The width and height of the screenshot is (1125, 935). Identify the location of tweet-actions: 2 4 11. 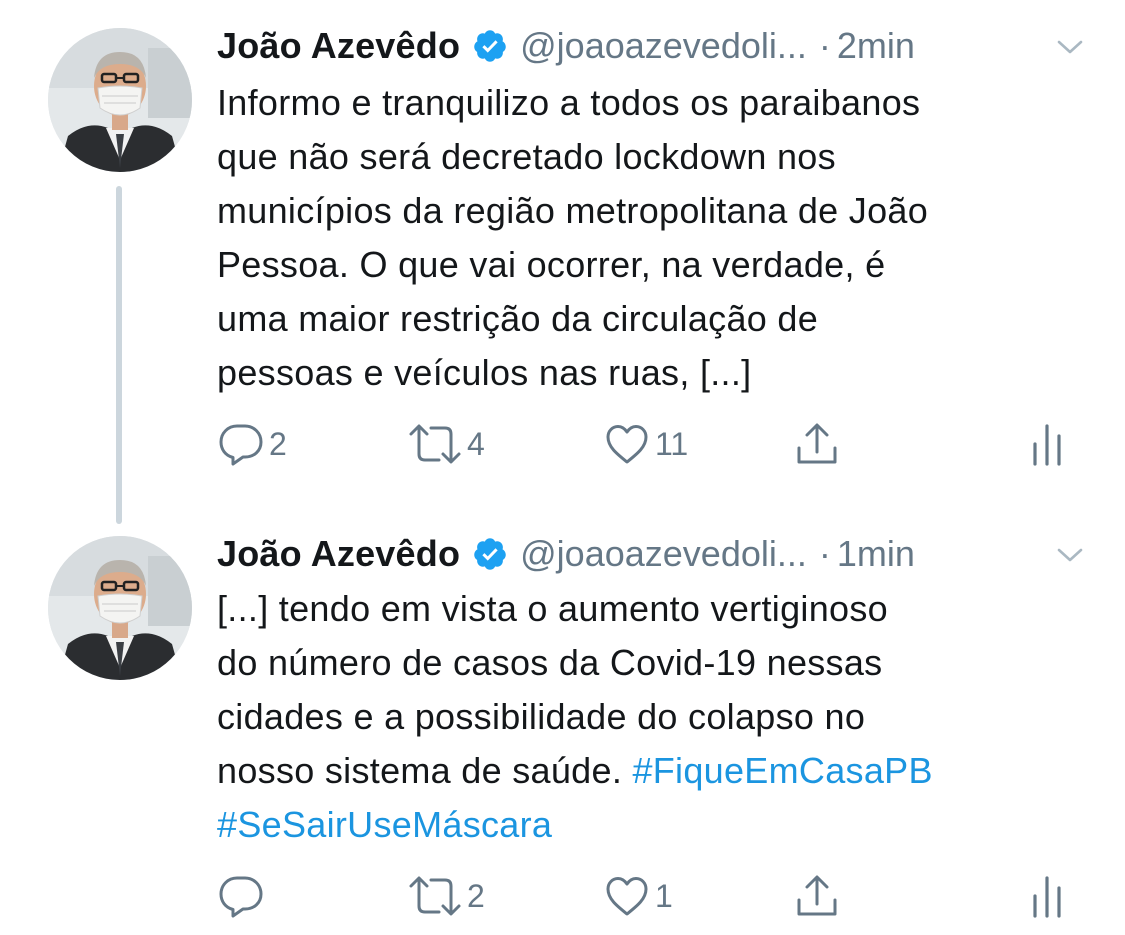
(647, 444).